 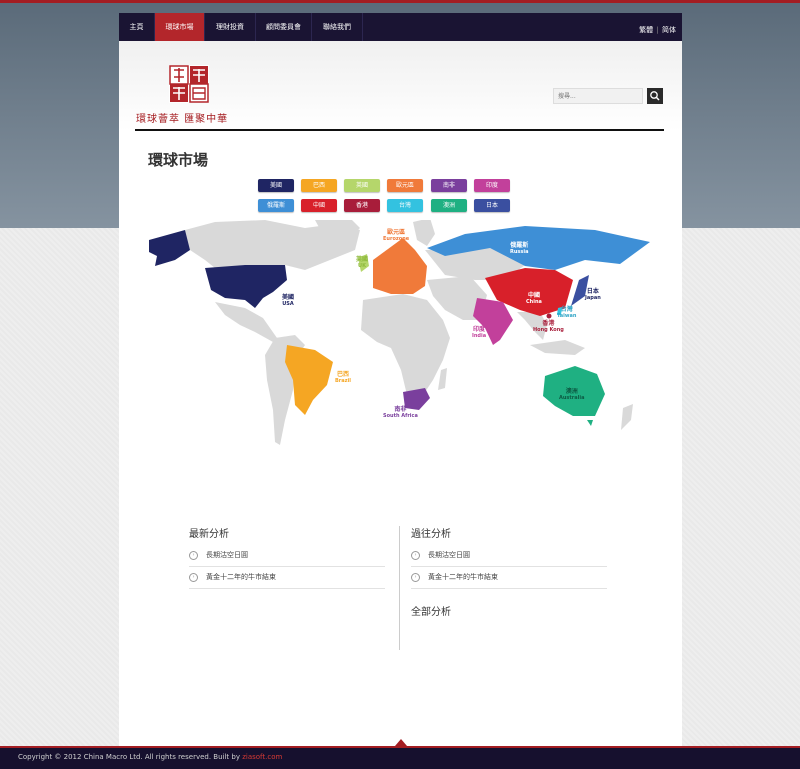 I want to click on legend-australia: 澳洲, so click(x=449, y=205).